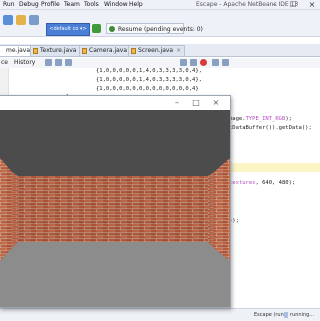 This screenshot has height=321, width=320. I want to click on progress-indicator, so click(286, 315).